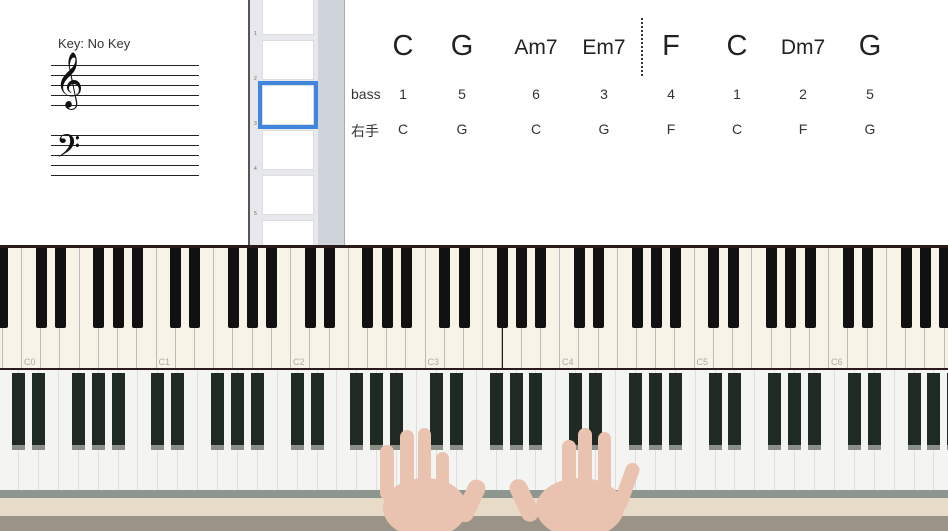 This screenshot has width=948, height=531. What do you see at coordinates (94, 43) in the screenshot?
I see `key-label: Key: No Key` at bounding box center [94, 43].